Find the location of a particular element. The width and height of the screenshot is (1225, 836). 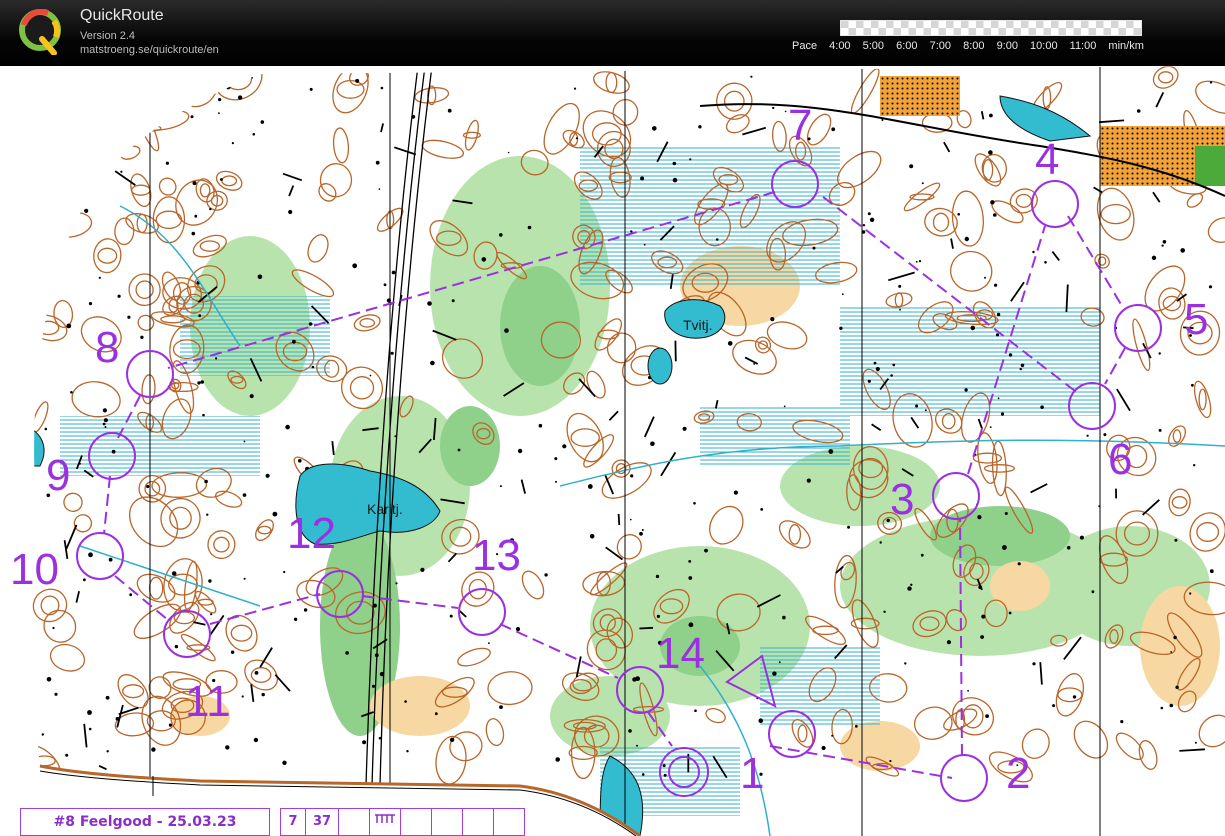

info-cell-control-count: 7 is located at coordinates (293, 822).